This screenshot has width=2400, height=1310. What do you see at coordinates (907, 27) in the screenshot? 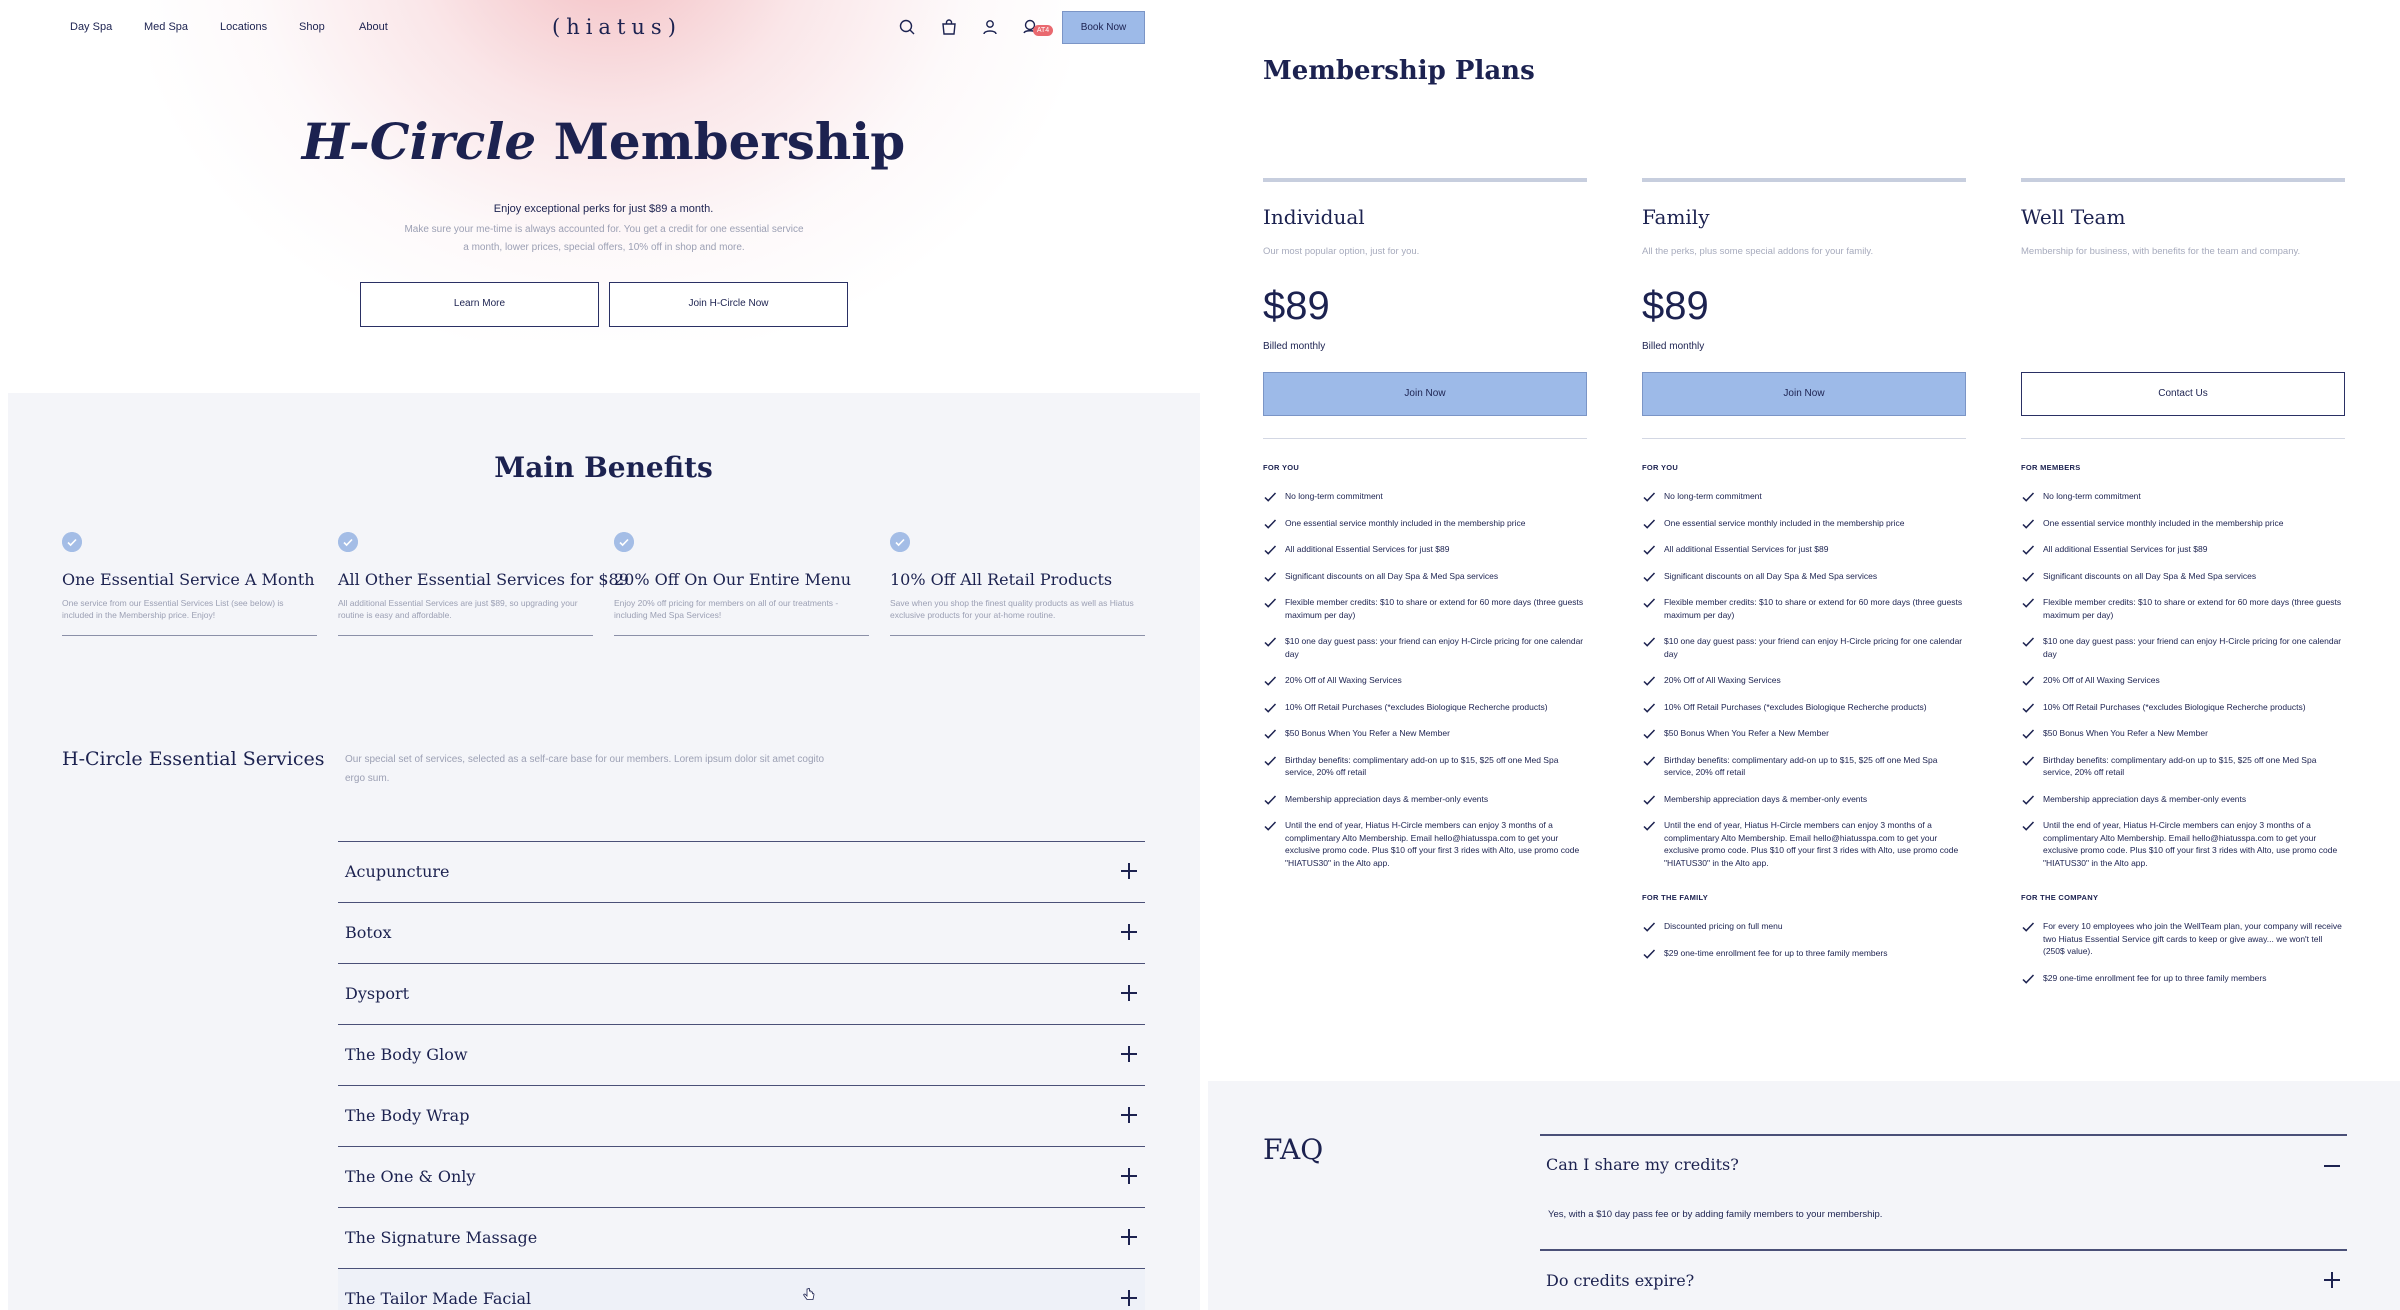
I see `search-icon` at bounding box center [907, 27].